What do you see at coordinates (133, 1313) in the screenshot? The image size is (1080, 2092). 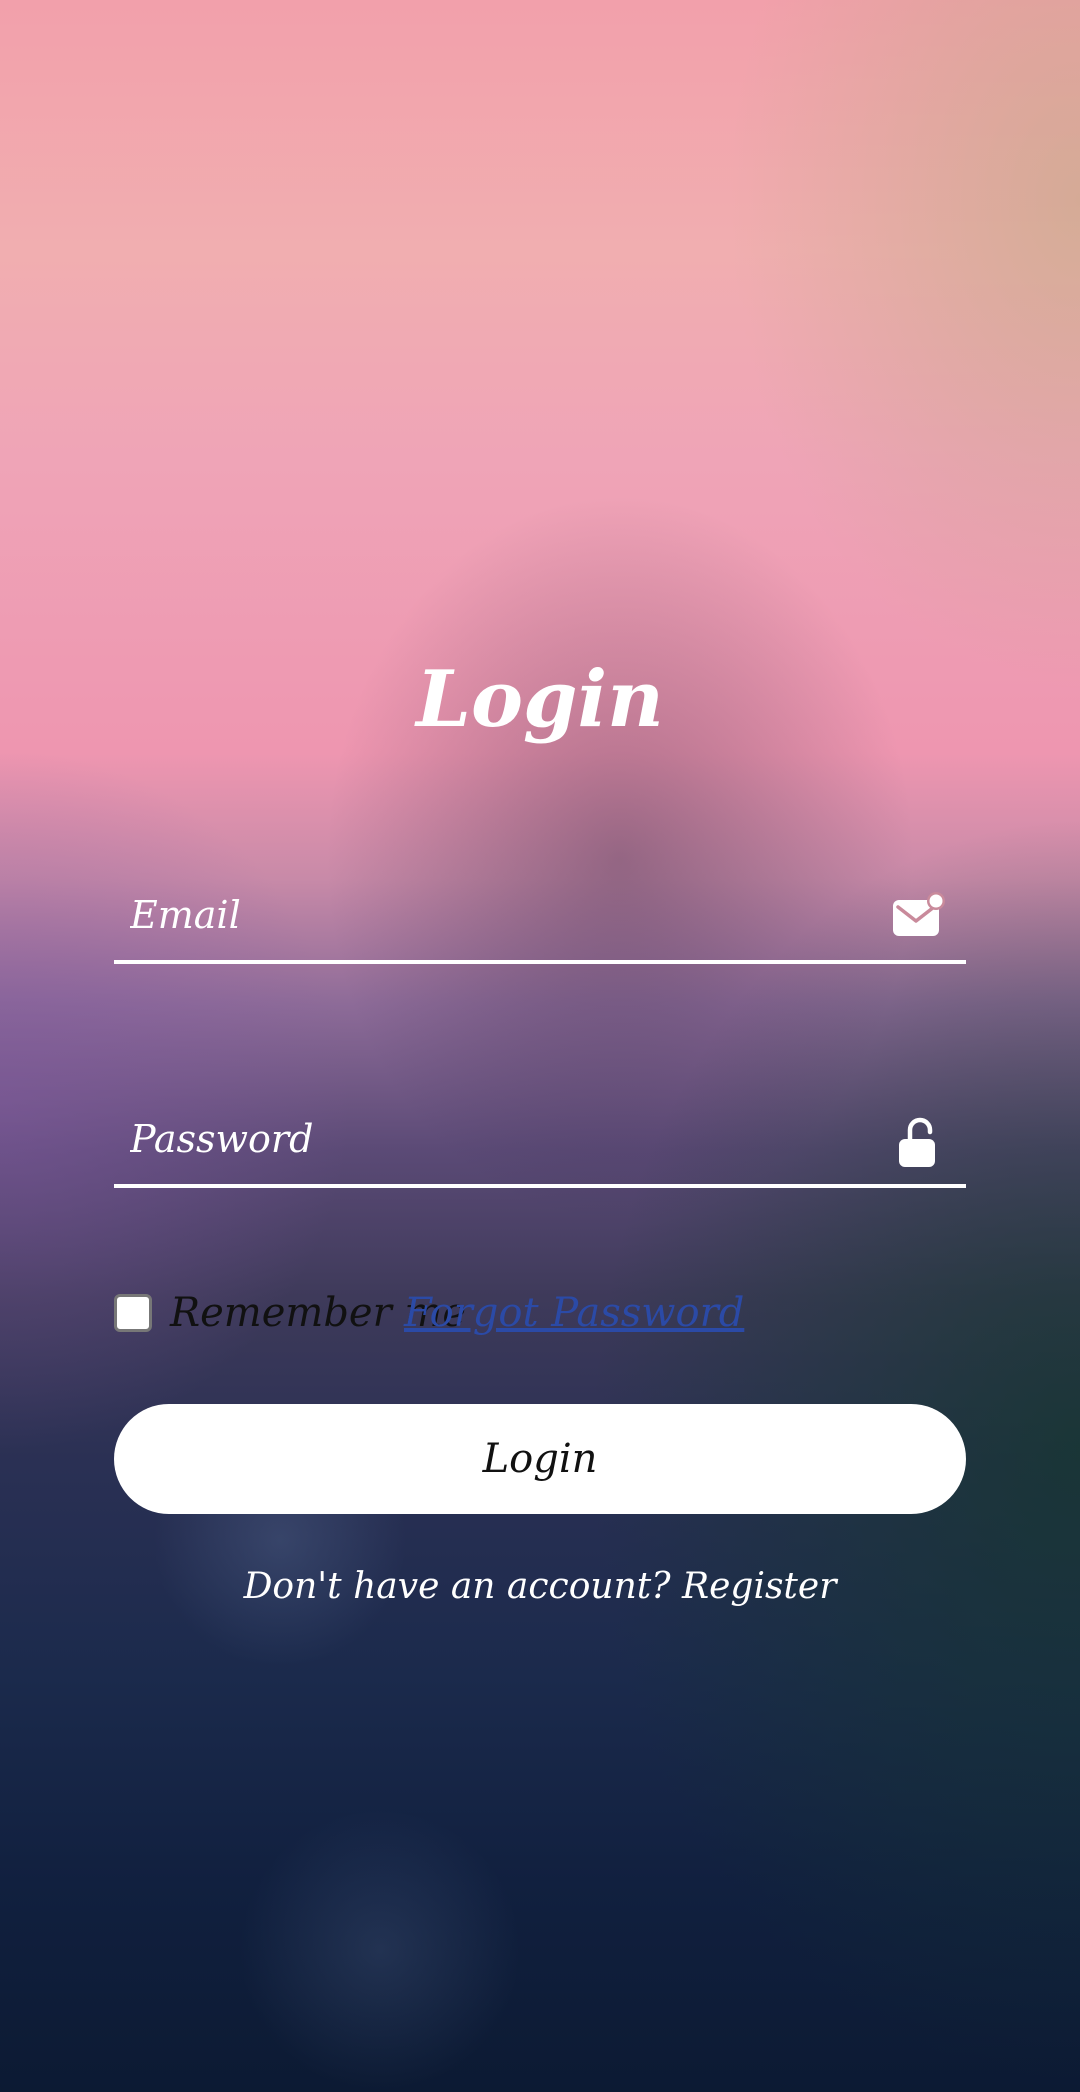 I see `remember-me-checkbox` at bounding box center [133, 1313].